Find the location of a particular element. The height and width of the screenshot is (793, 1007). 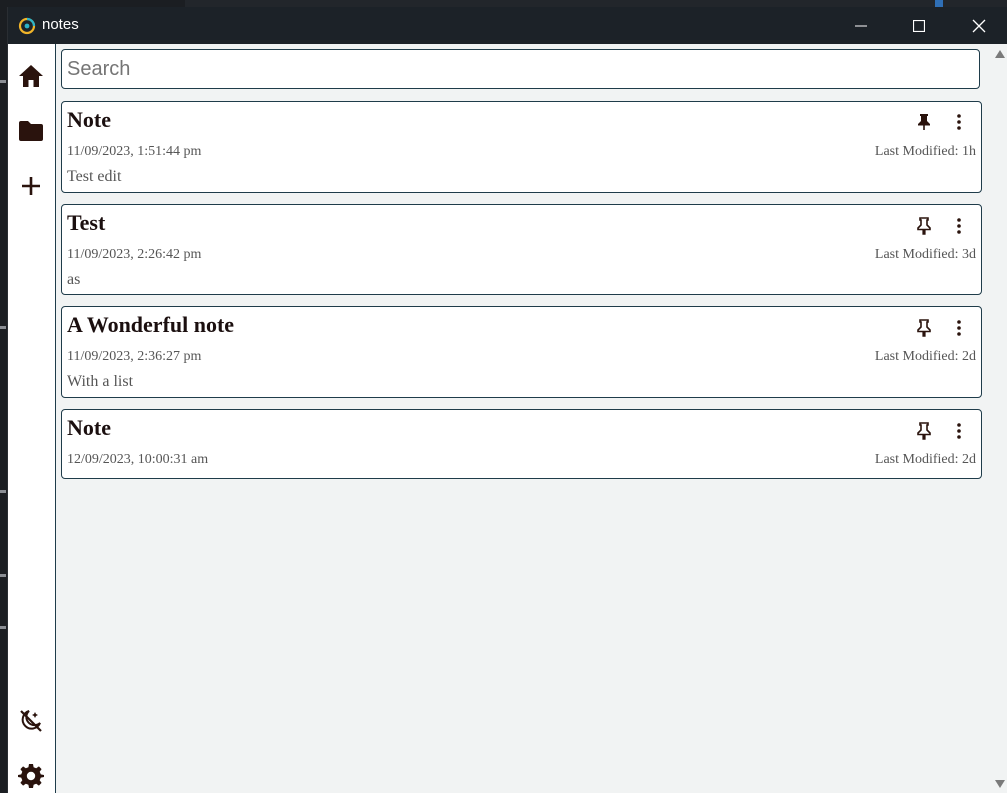

pin-filled-icon is located at coordinates (924, 122).